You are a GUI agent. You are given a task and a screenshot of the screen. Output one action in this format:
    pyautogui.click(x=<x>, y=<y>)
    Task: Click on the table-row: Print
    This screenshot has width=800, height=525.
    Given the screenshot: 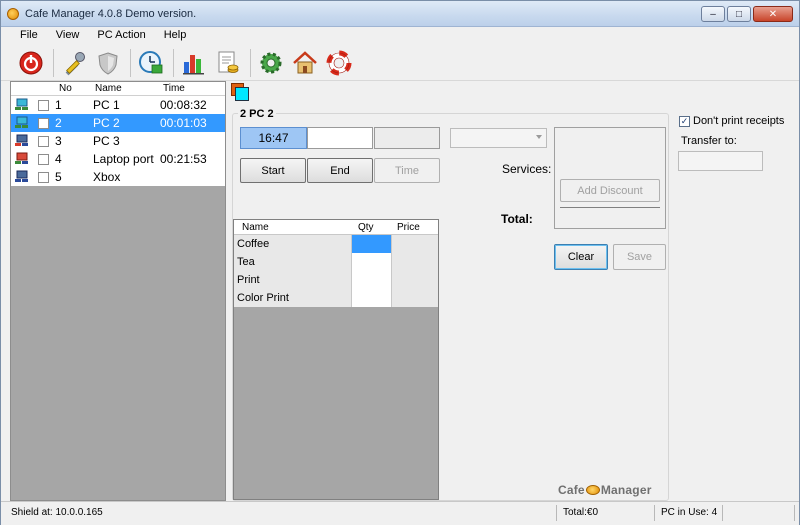 What is the action you would take?
    pyautogui.click(x=336, y=280)
    